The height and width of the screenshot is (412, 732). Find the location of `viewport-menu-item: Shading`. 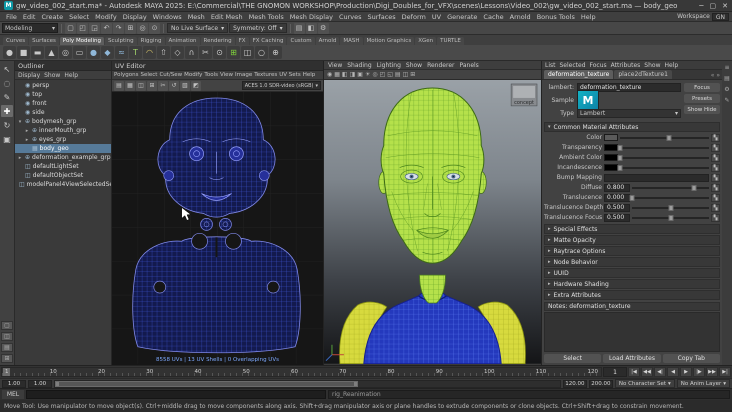

viewport-menu-item: Shading is located at coordinates (359, 65).